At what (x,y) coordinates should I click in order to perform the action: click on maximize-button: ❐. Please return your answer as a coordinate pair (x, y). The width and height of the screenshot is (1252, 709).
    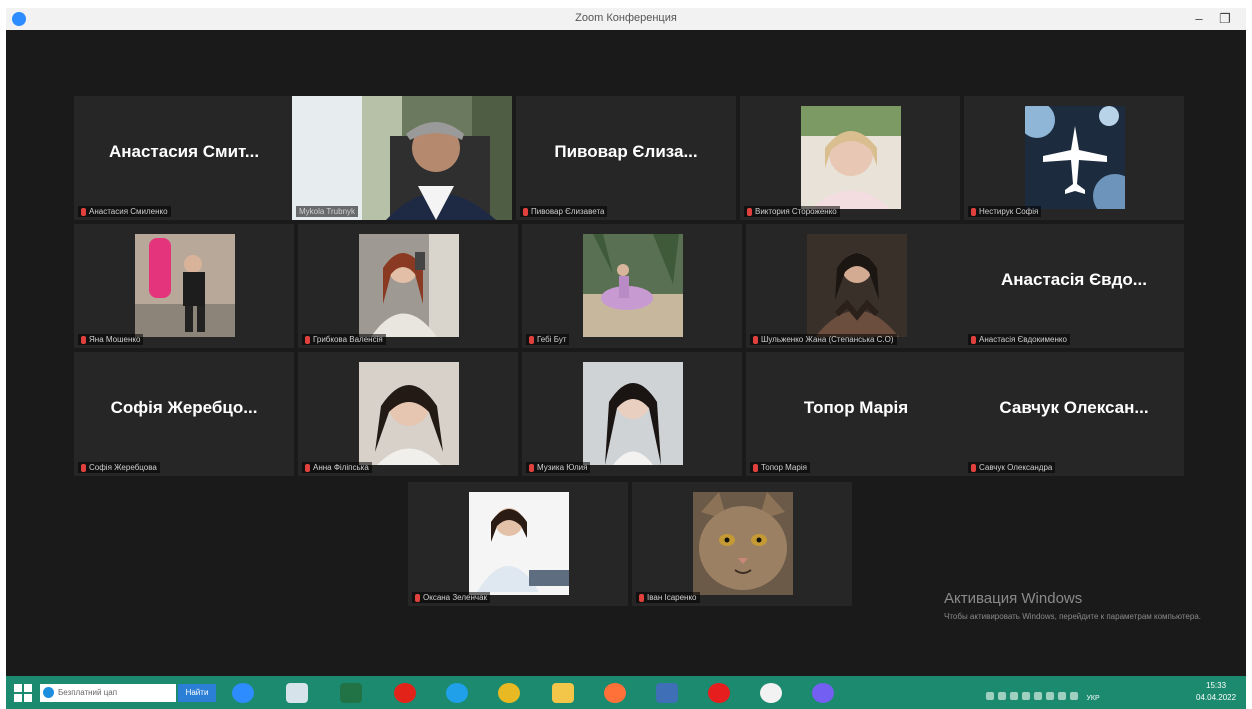
    Looking at the image, I should click on (1225, 19).